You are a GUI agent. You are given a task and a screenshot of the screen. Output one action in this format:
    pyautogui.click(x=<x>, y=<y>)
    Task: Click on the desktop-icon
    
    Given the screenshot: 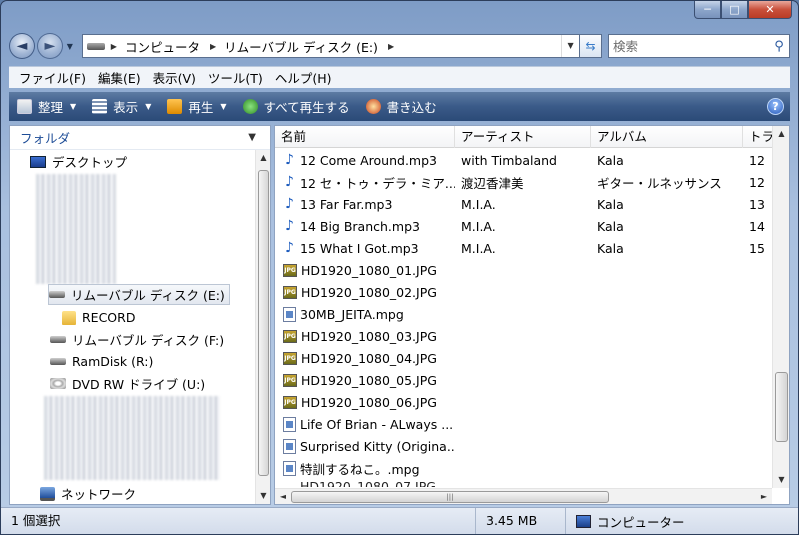 What is the action you would take?
    pyautogui.click(x=38, y=161)
    